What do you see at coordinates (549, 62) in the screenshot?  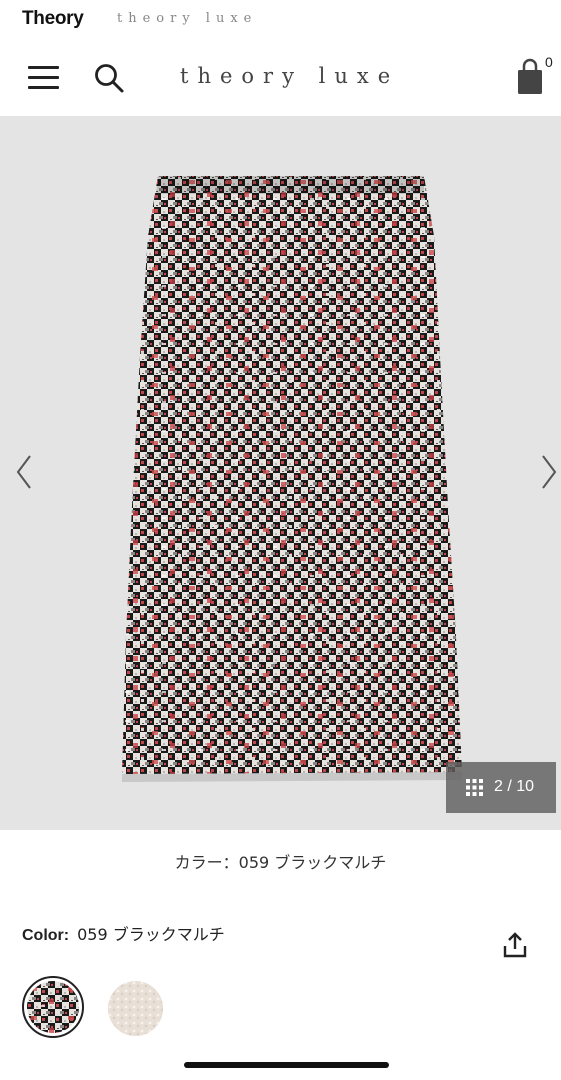 I see `cart-count-badge: 0` at bounding box center [549, 62].